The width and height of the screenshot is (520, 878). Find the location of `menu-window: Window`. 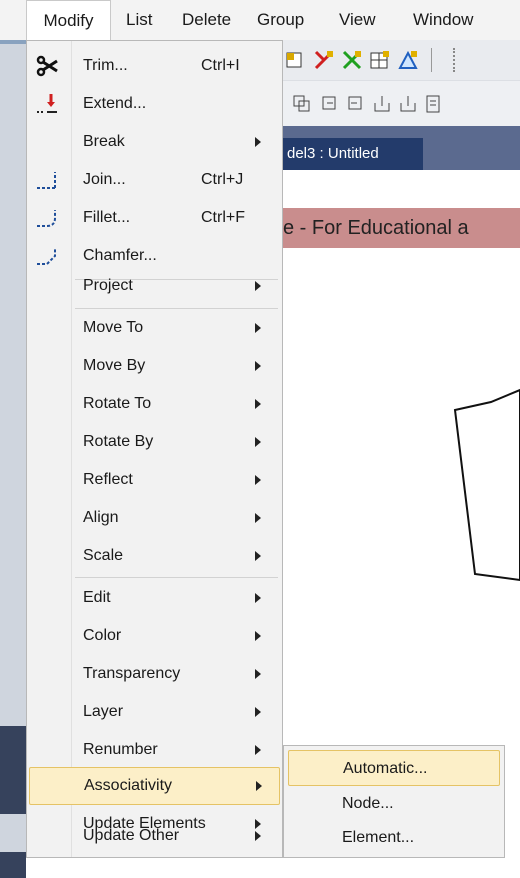

menu-window: Window is located at coordinates (443, 20).